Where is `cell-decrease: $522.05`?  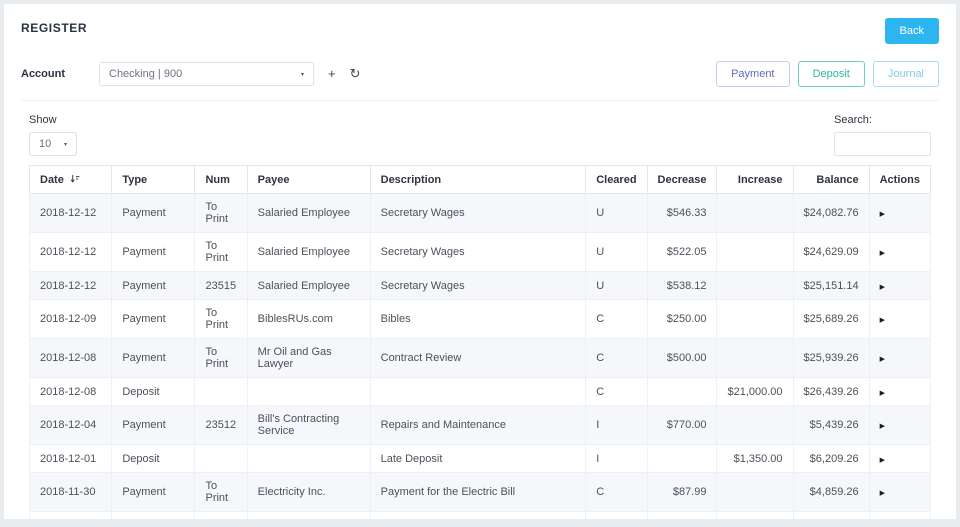
cell-decrease: $522.05 is located at coordinates (682, 252).